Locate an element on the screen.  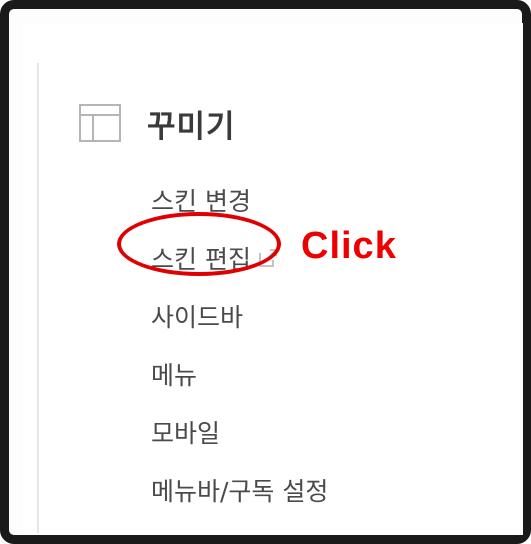
menu-item-label: 메뉴바/구독 설정 is located at coordinates (240, 491).